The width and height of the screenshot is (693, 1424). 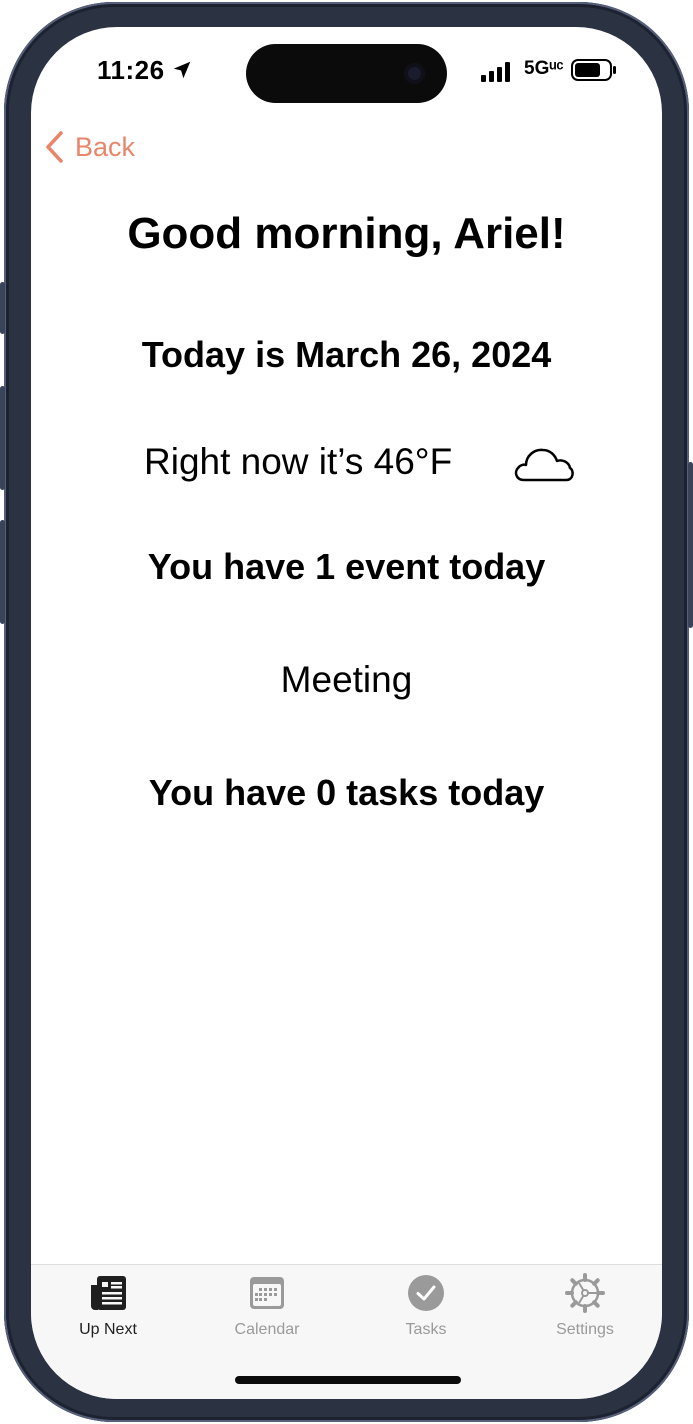 What do you see at coordinates (585, 1293) in the screenshot?
I see `gear-icon` at bounding box center [585, 1293].